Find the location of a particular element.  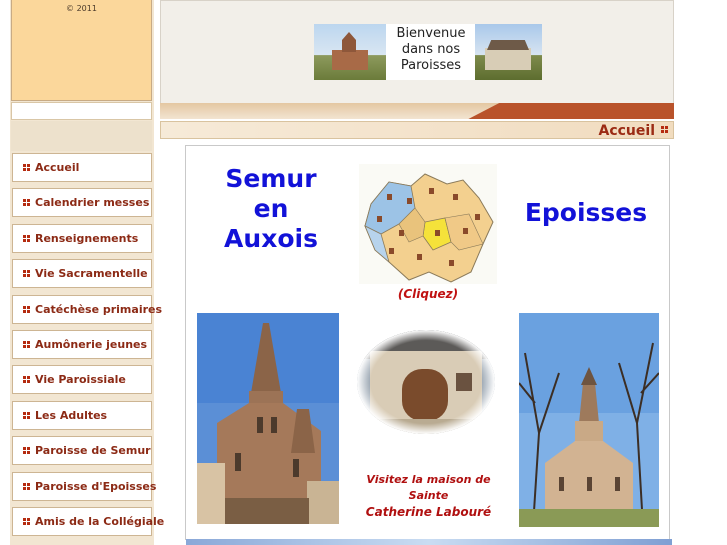

header-stripe is located at coordinates (417, 111).